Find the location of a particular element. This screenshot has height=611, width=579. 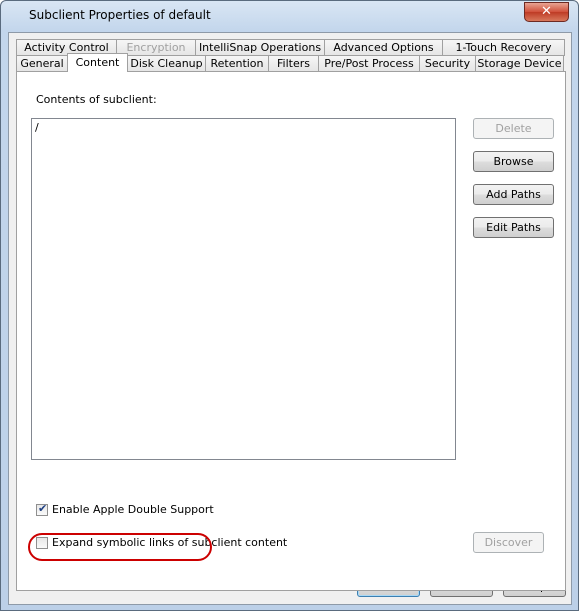

checkmark-icon: ✔ is located at coordinates (43, 508).